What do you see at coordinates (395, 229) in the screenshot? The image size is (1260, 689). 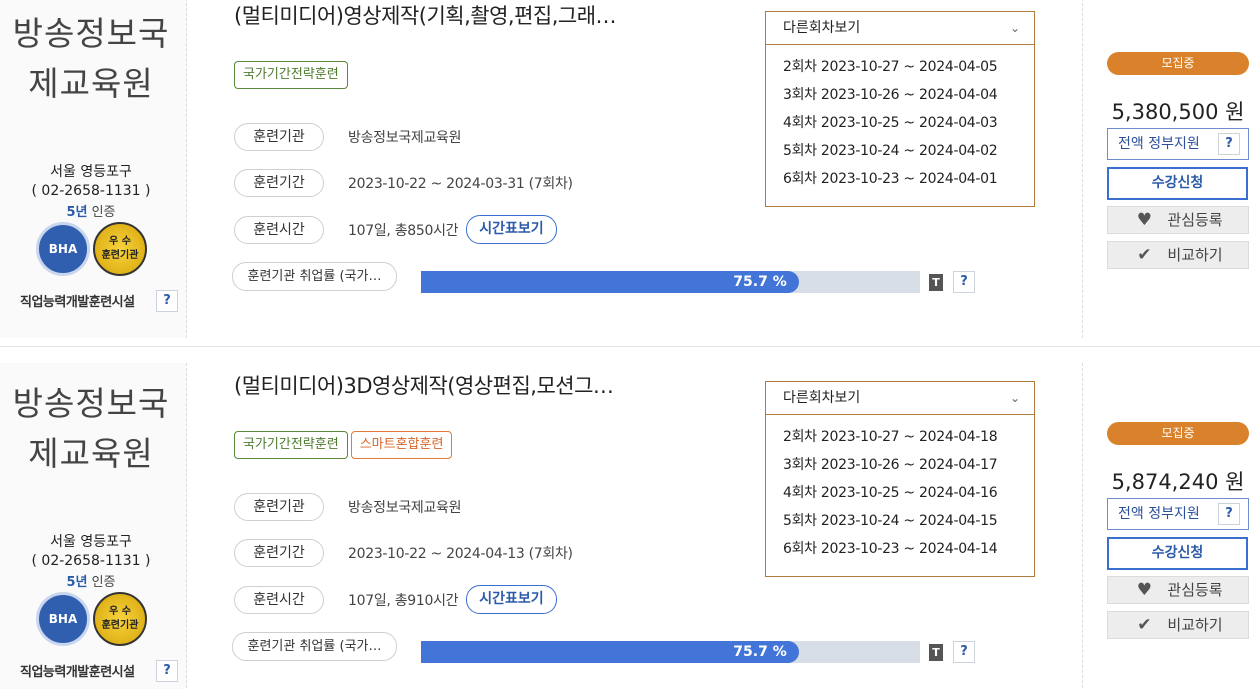 I see `hours-row: 훈련시간 107일, 총850시간 시간표보기` at bounding box center [395, 229].